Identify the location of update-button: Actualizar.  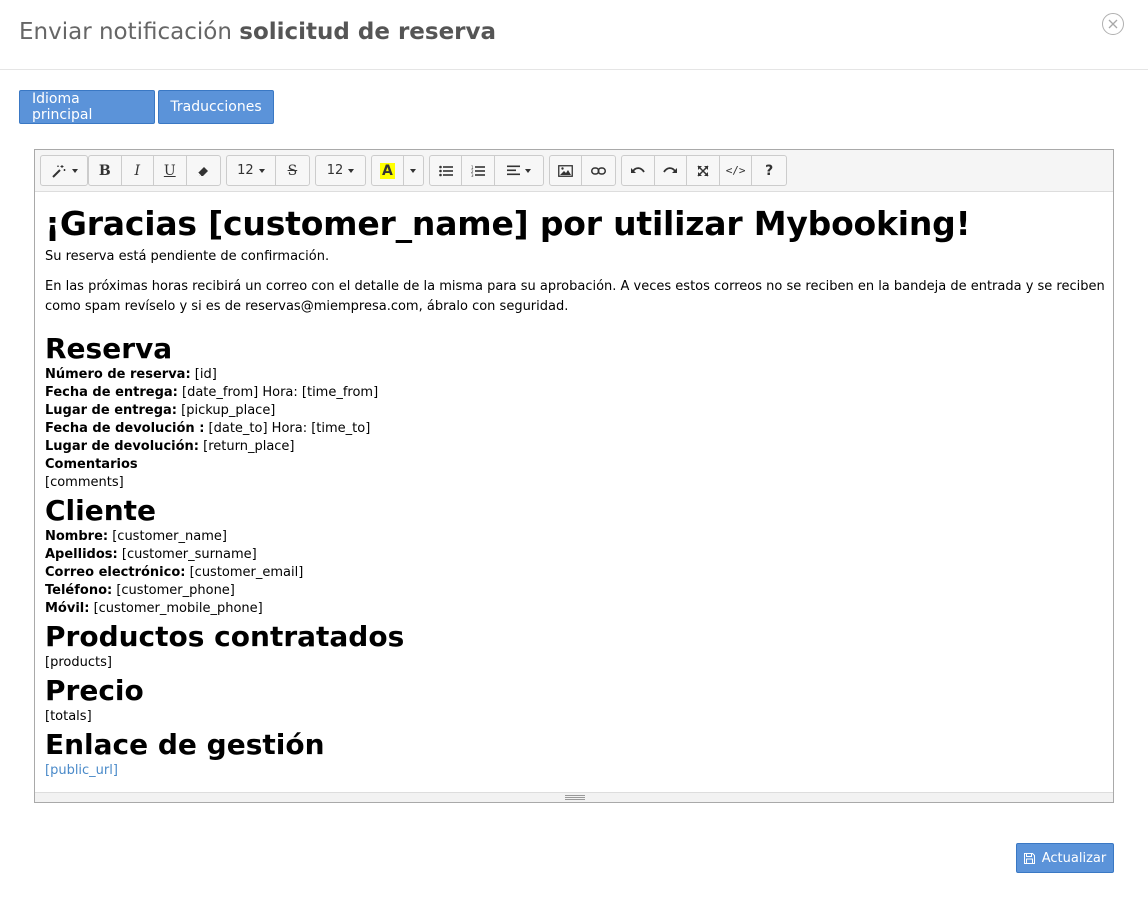
(1065, 858).